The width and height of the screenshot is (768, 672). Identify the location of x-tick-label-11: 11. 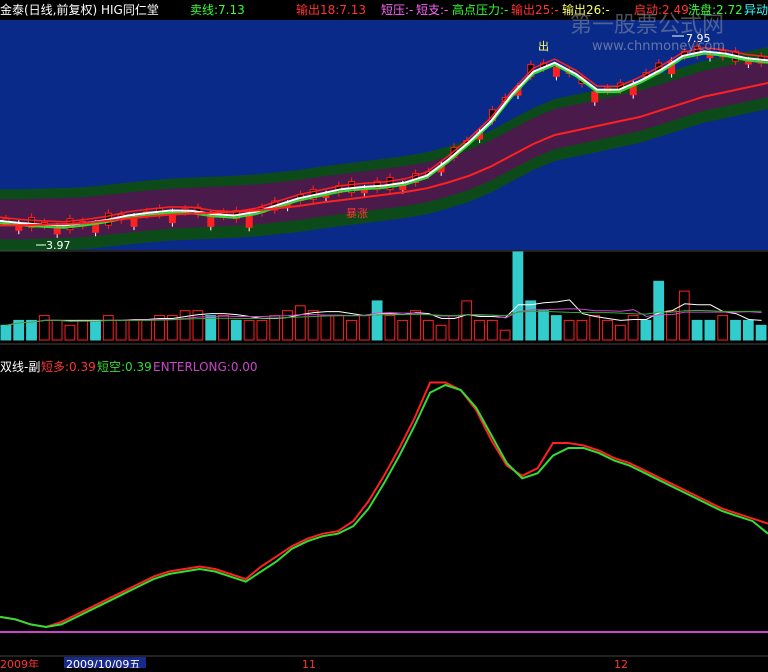
(309, 663).